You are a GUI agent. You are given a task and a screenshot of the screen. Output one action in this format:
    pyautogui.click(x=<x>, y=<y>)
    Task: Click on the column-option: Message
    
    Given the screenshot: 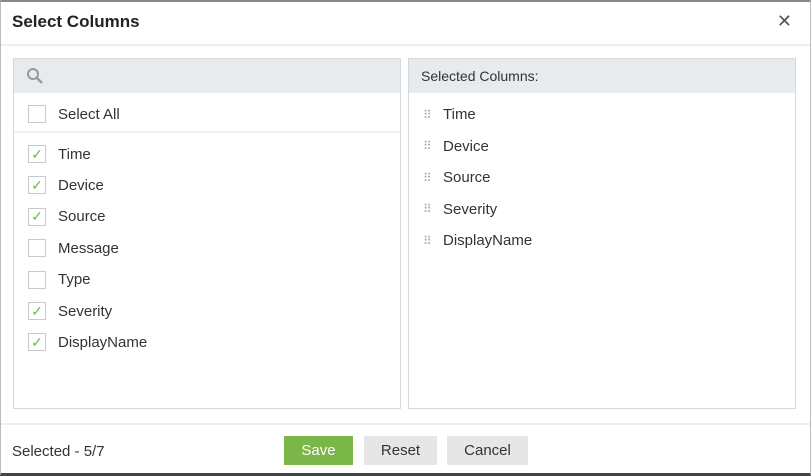 What is the action you would take?
    pyautogui.click(x=73, y=248)
    